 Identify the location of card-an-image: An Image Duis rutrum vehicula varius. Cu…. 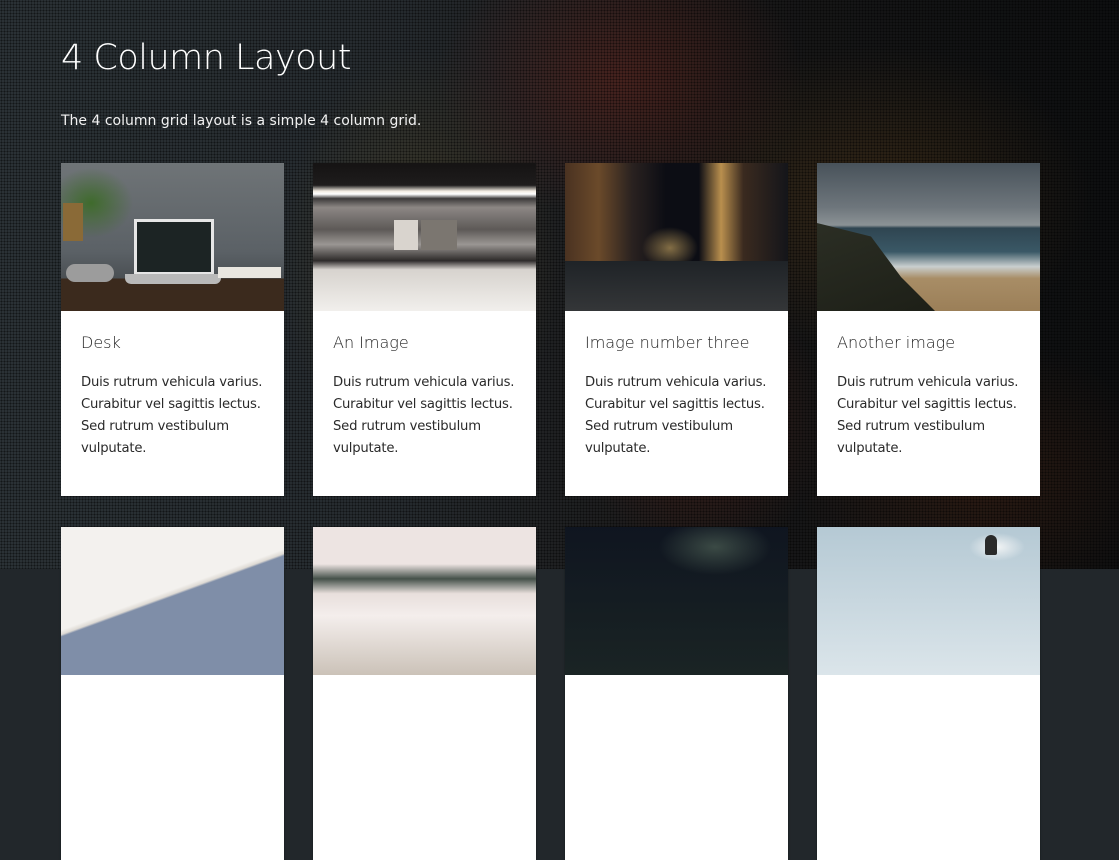
(424, 329).